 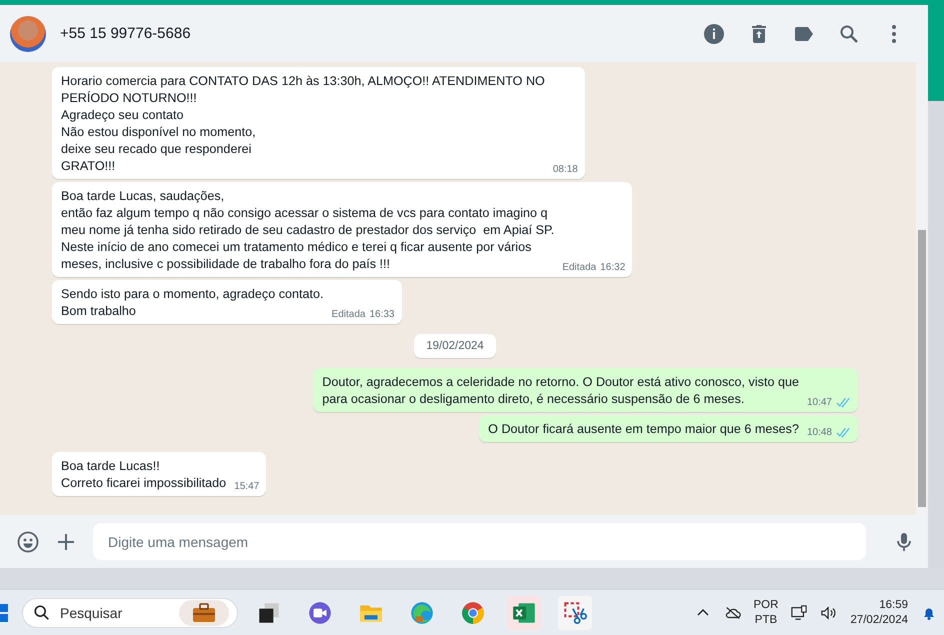 I want to click on briefcase-icon, so click(x=204, y=613).